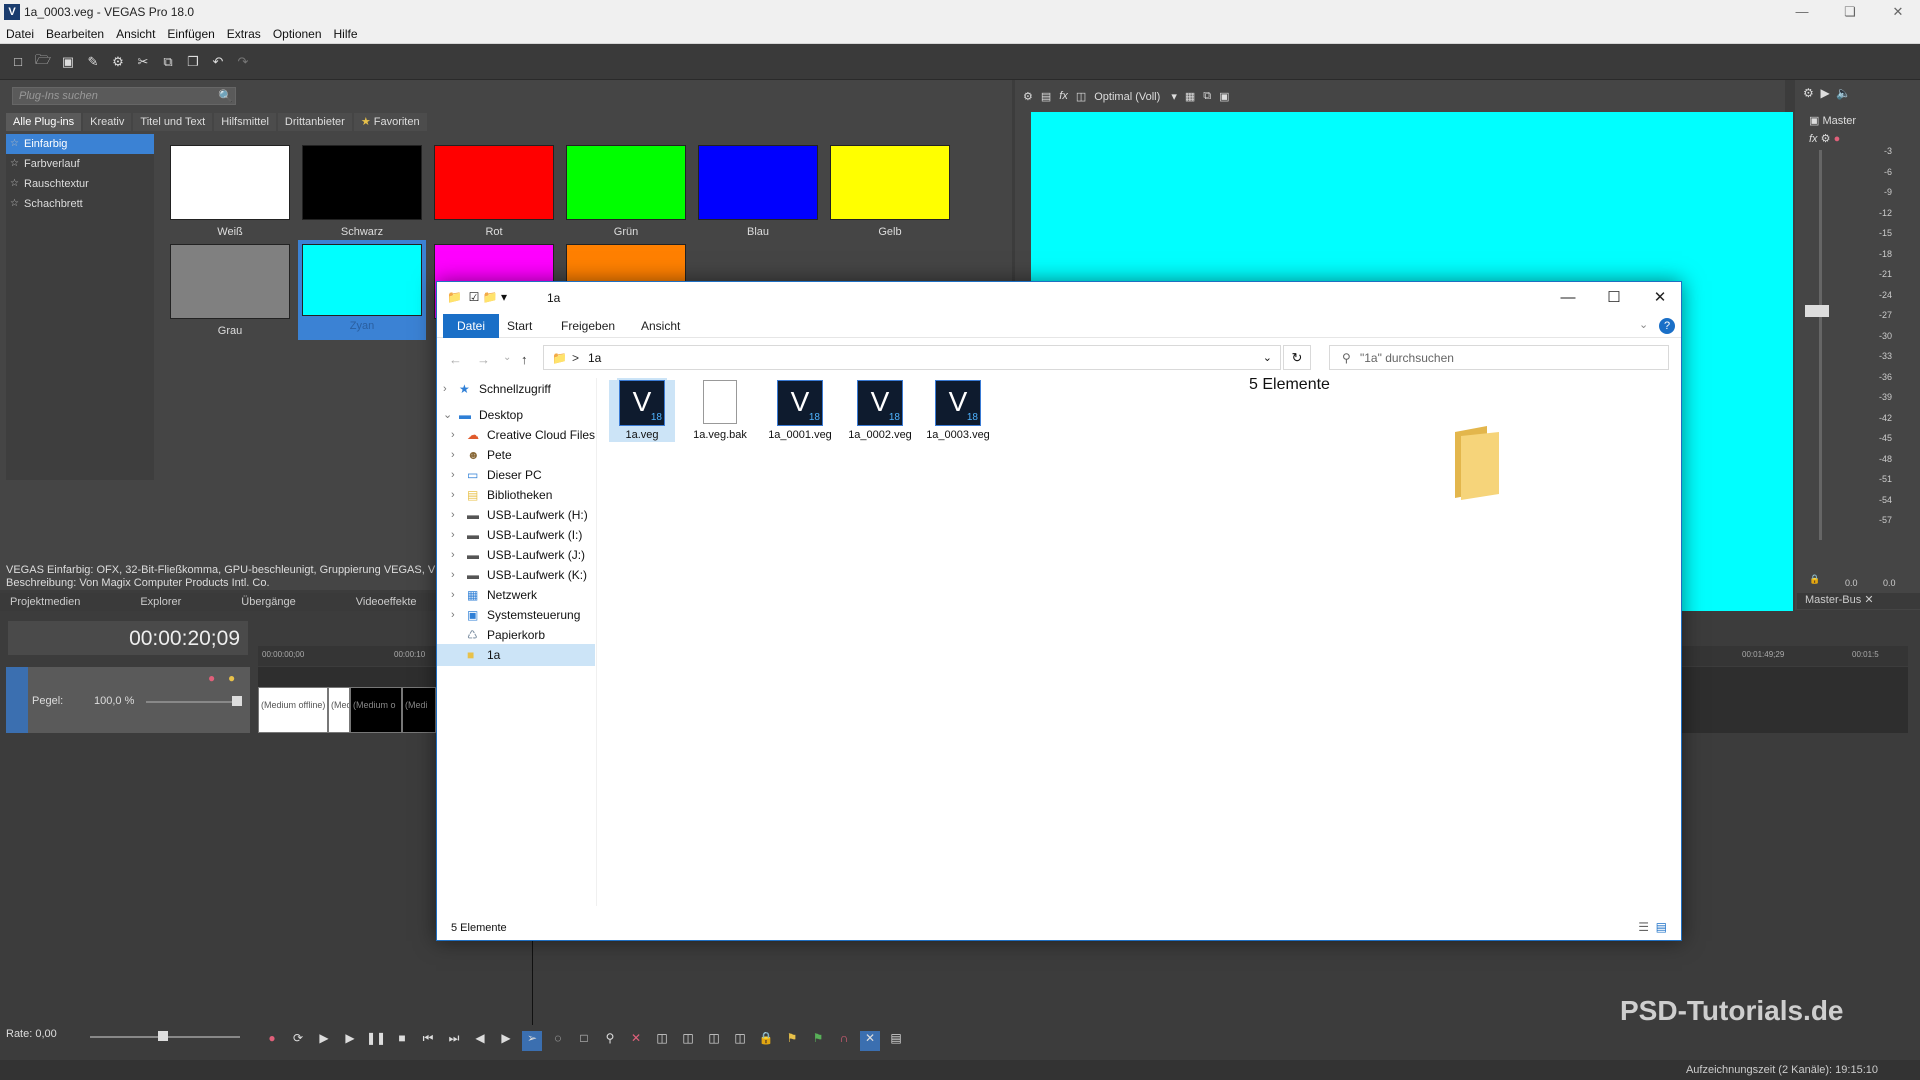 This screenshot has height=1080, width=1920. I want to click on redo-icon: ↷, so click(243, 62).